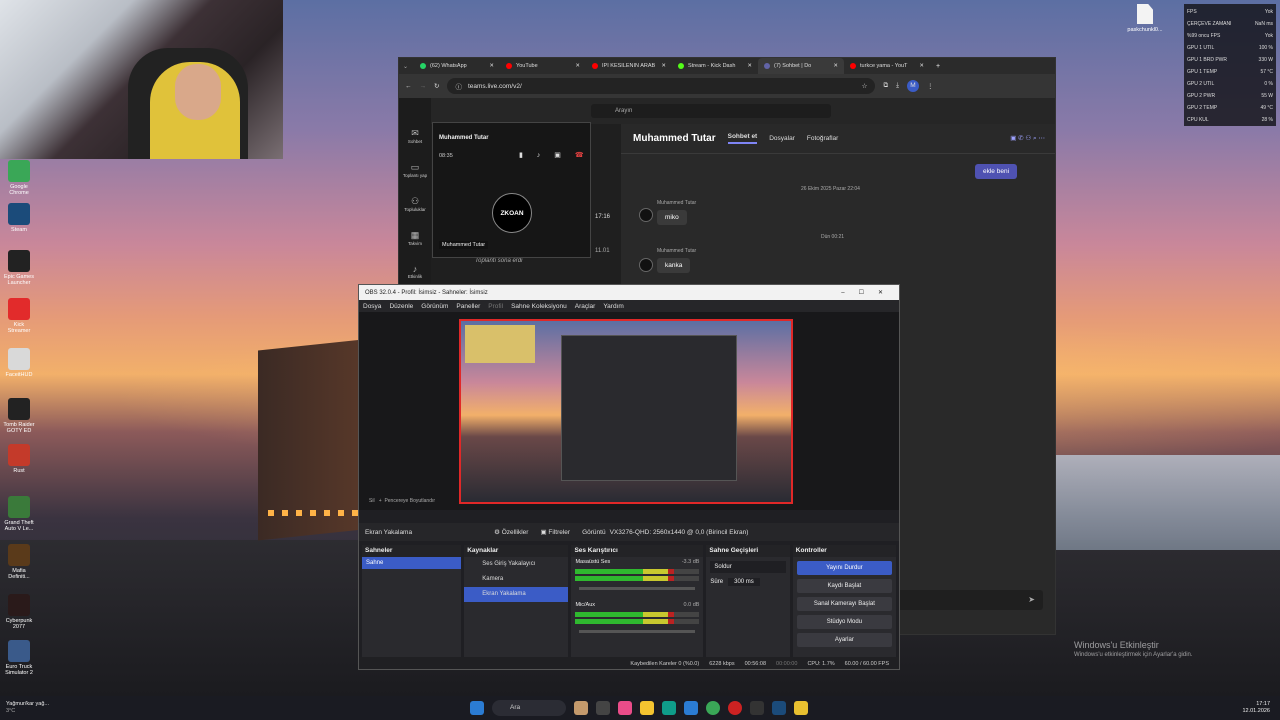  What do you see at coordinates (408, 86) in the screenshot?
I see `back-icon: ←` at bounding box center [408, 86].